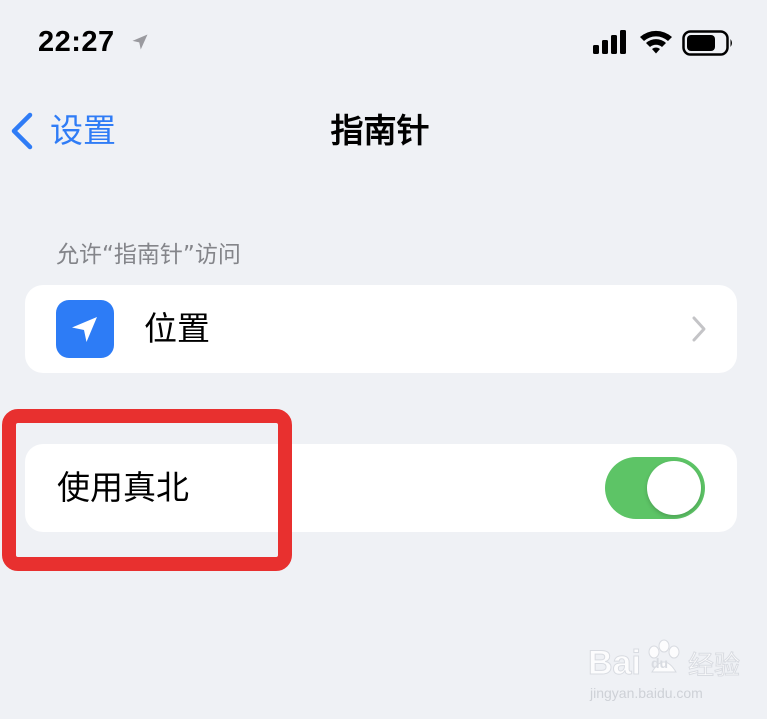  I want to click on battery-icon, so click(707, 43).